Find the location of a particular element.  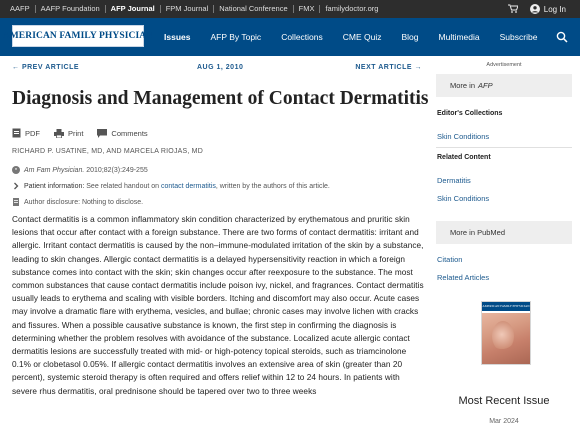

more-in-afp-journal: AFP is located at coordinates (485, 85).